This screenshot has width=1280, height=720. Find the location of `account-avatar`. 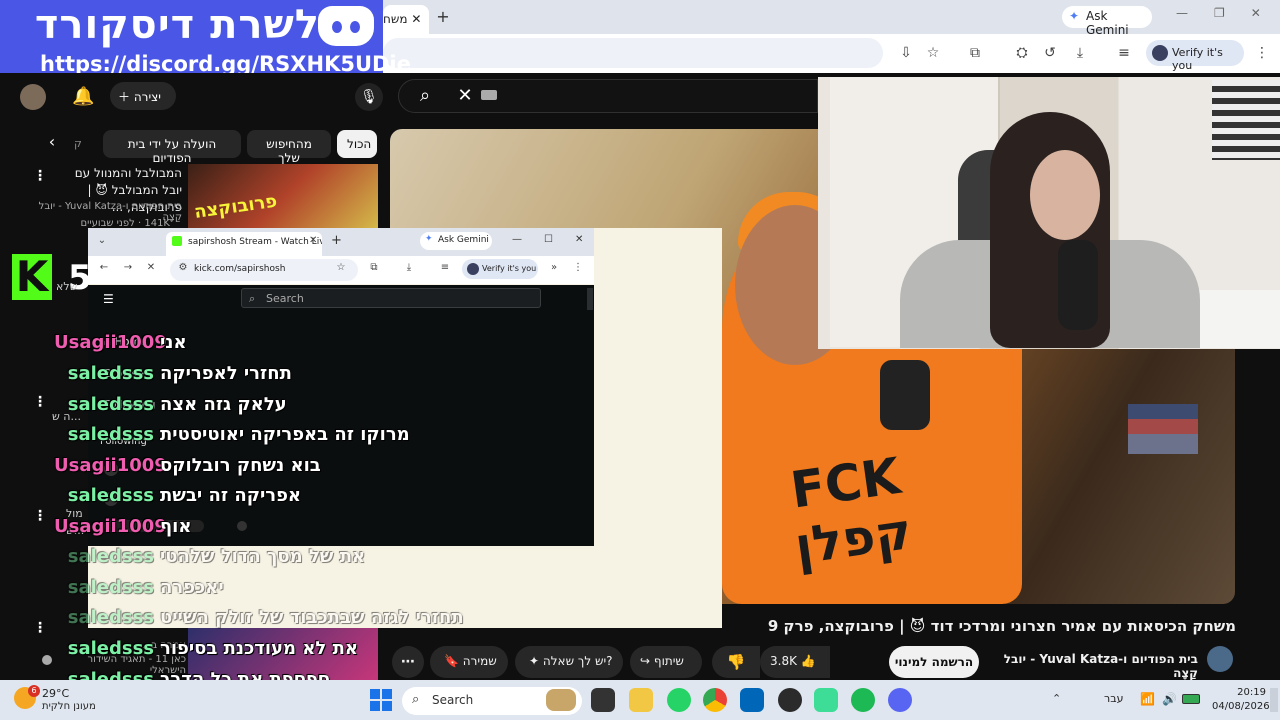

account-avatar is located at coordinates (33, 97).